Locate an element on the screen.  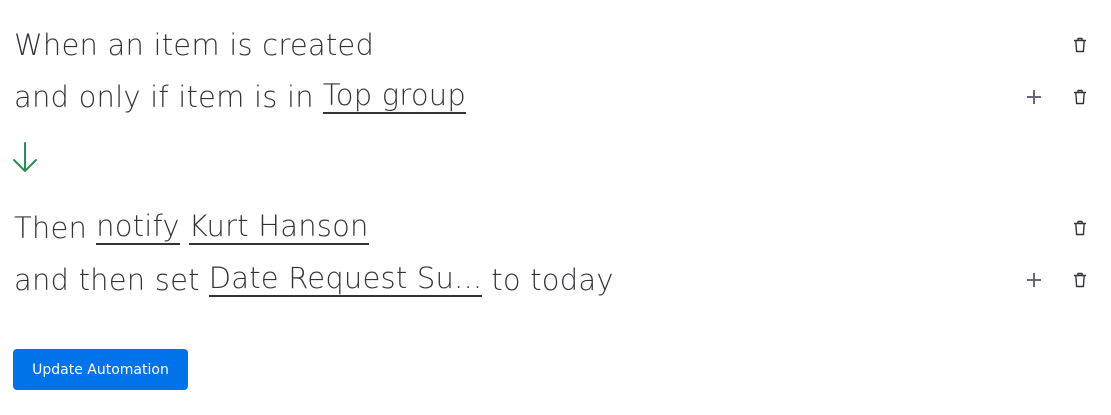
trigger-actions is located at coordinates (1080, 45).